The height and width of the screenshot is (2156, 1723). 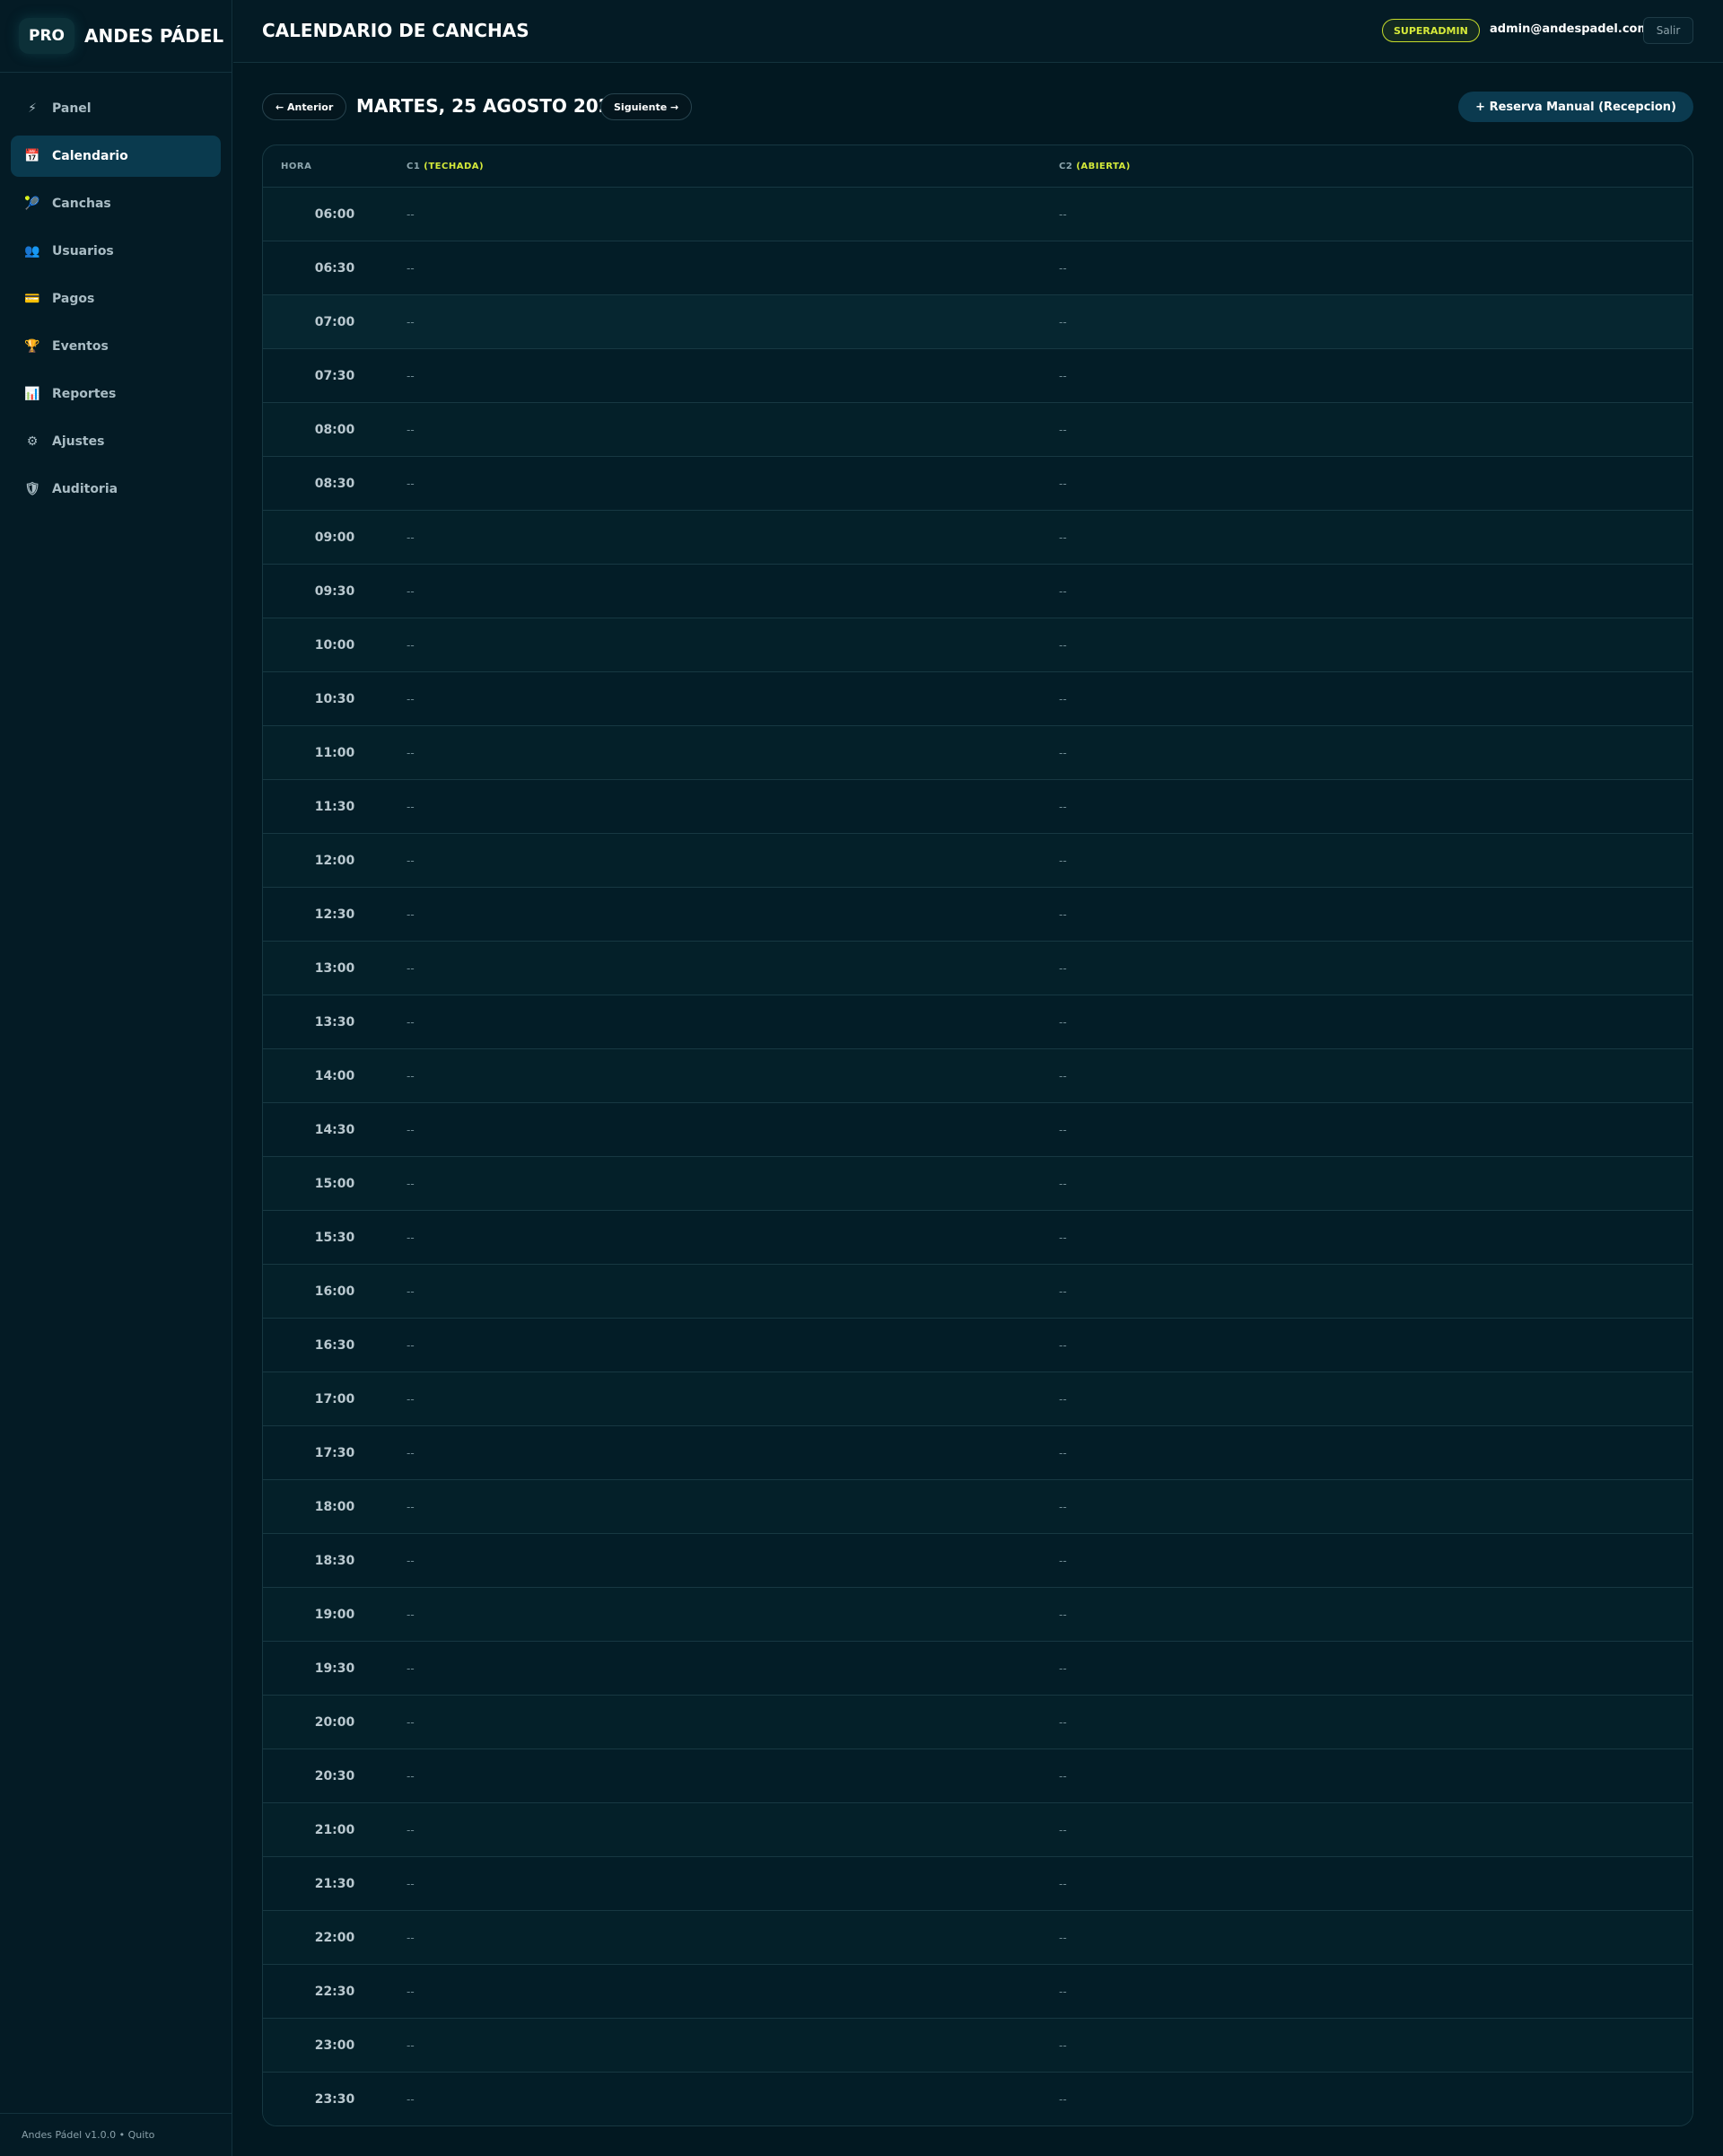 What do you see at coordinates (80, 346) in the screenshot?
I see `sidebar-item-label: Eventos` at bounding box center [80, 346].